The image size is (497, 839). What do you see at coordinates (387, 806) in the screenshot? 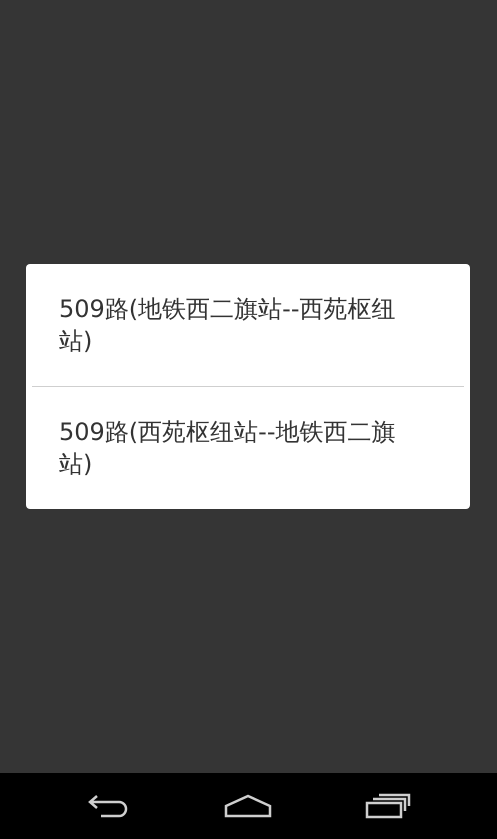
I see `recent-apps-icon` at bounding box center [387, 806].